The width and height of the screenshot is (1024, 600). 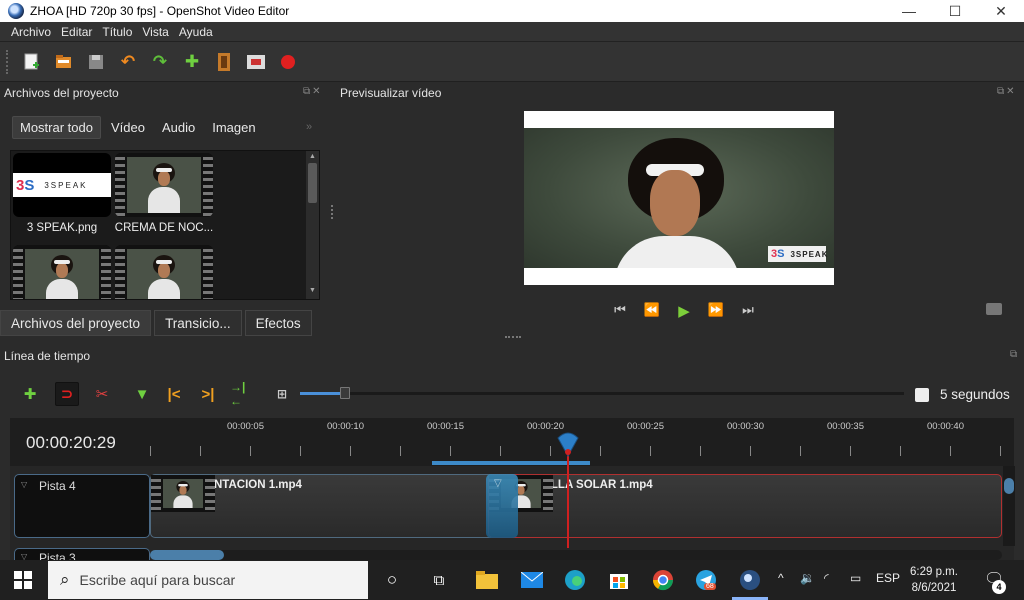 I want to click on filter-audio: Audio, so click(x=178, y=127).